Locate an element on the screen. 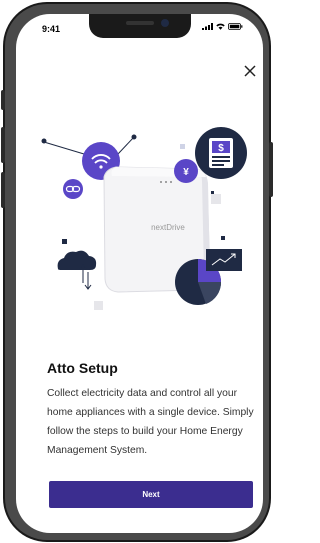 Image resolution: width=320 pixels, height=543 pixels. page-title: Atto Setup is located at coordinates (82, 368).